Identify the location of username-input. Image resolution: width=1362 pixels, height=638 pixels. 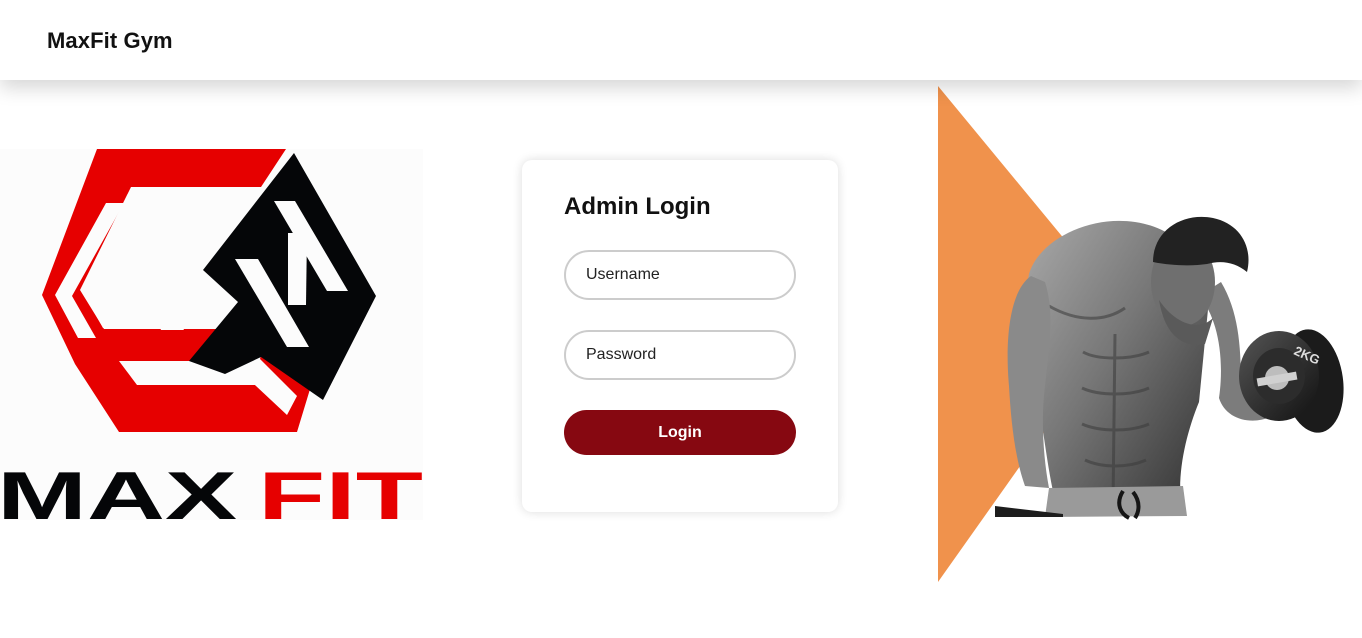
(680, 275).